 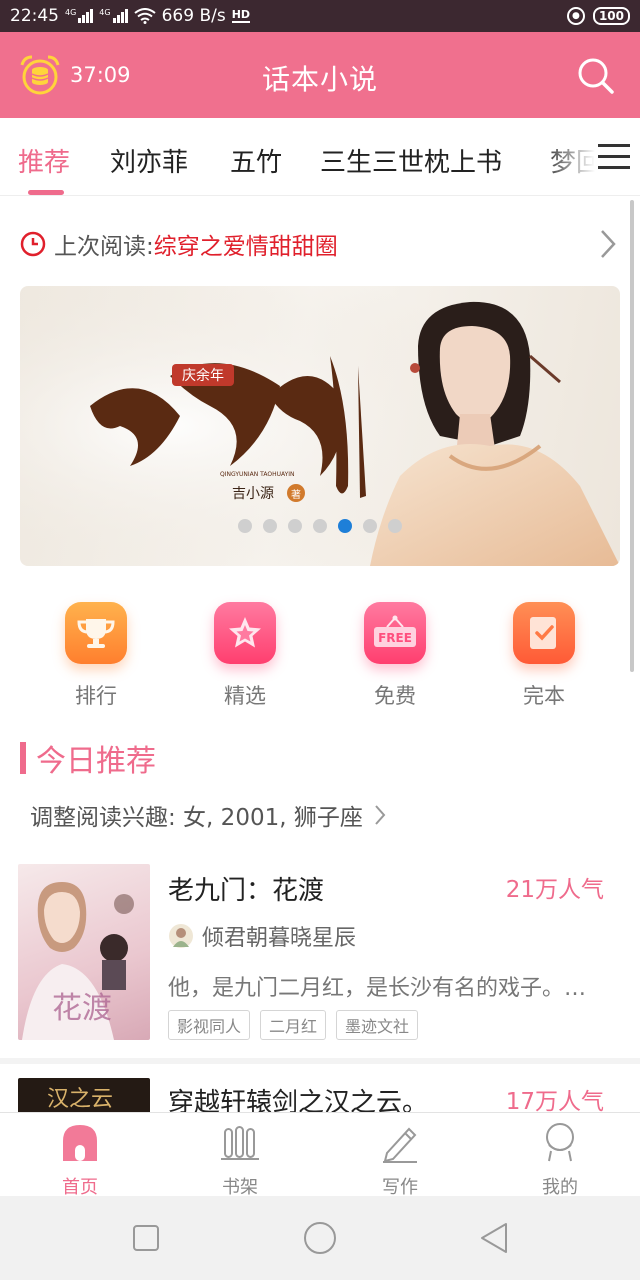 What do you see at coordinates (34, 16) in the screenshot?
I see `status-time: 22:45` at bounding box center [34, 16].